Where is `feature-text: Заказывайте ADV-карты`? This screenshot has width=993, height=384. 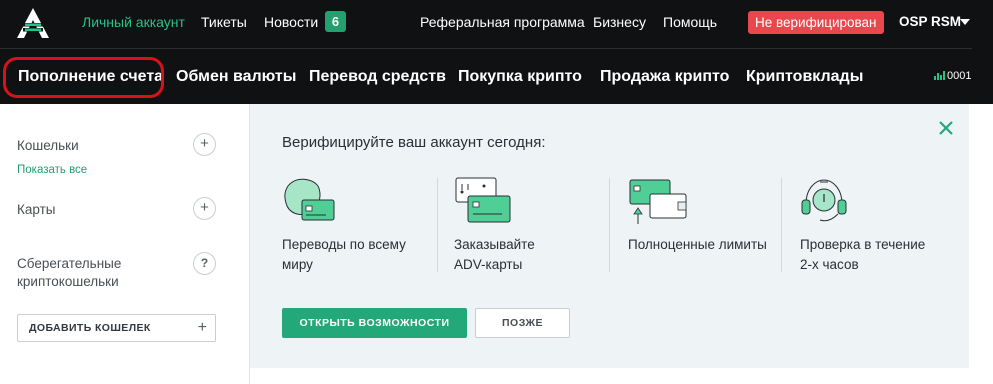 feature-text: Заказывайте ADV-карты is located at coordinates (494, 254).